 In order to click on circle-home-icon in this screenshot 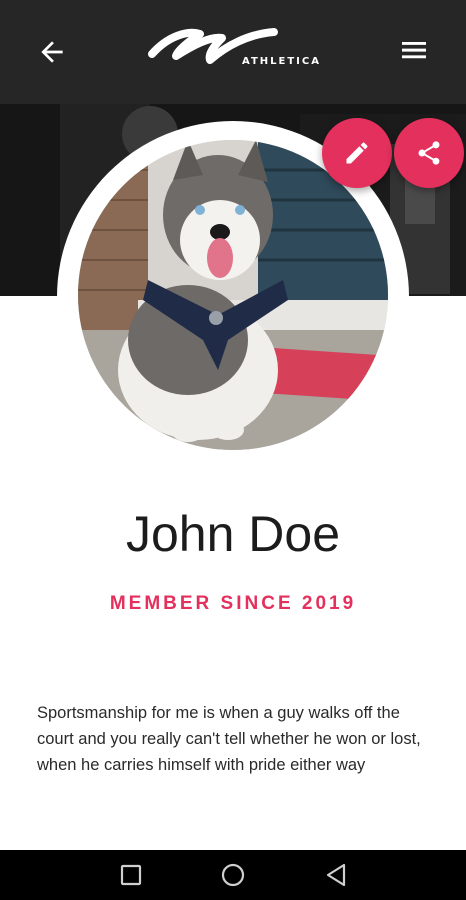, I will do `click(233, 875)`.